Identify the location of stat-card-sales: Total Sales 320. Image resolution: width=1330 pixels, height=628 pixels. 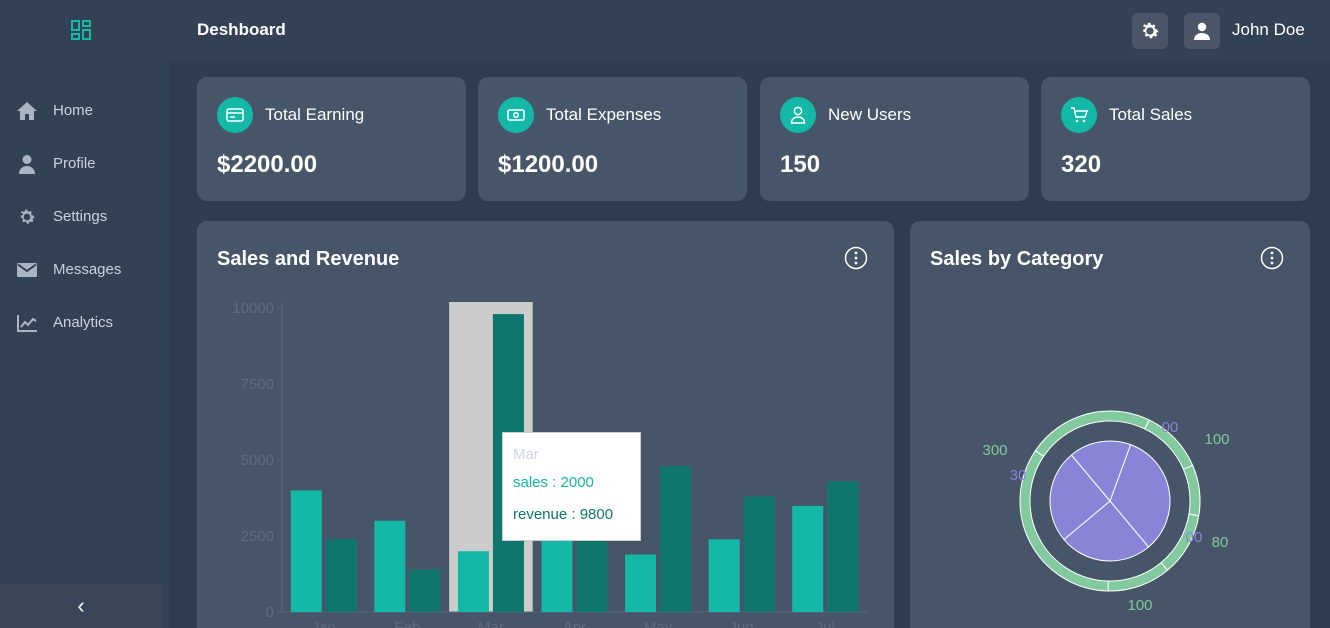
(1175, 139).